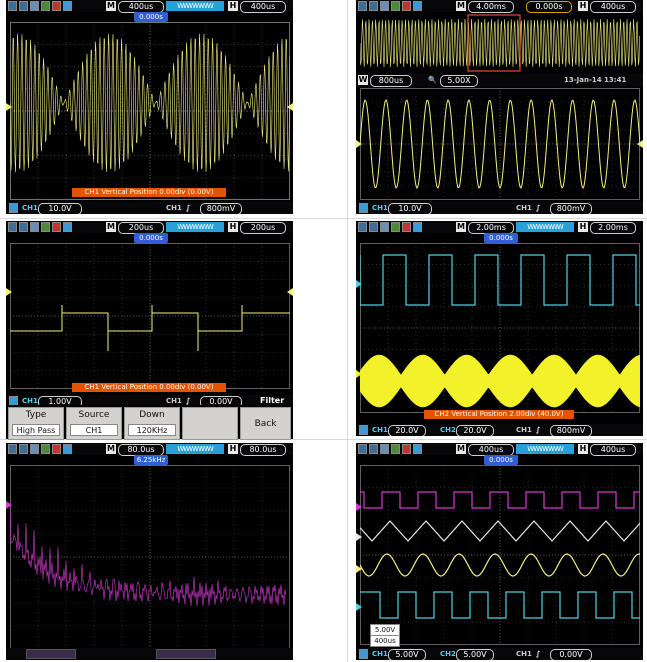 This screenshot has width=647, height=662. I want to click on ch2-label: CH2, so click(448, 430).